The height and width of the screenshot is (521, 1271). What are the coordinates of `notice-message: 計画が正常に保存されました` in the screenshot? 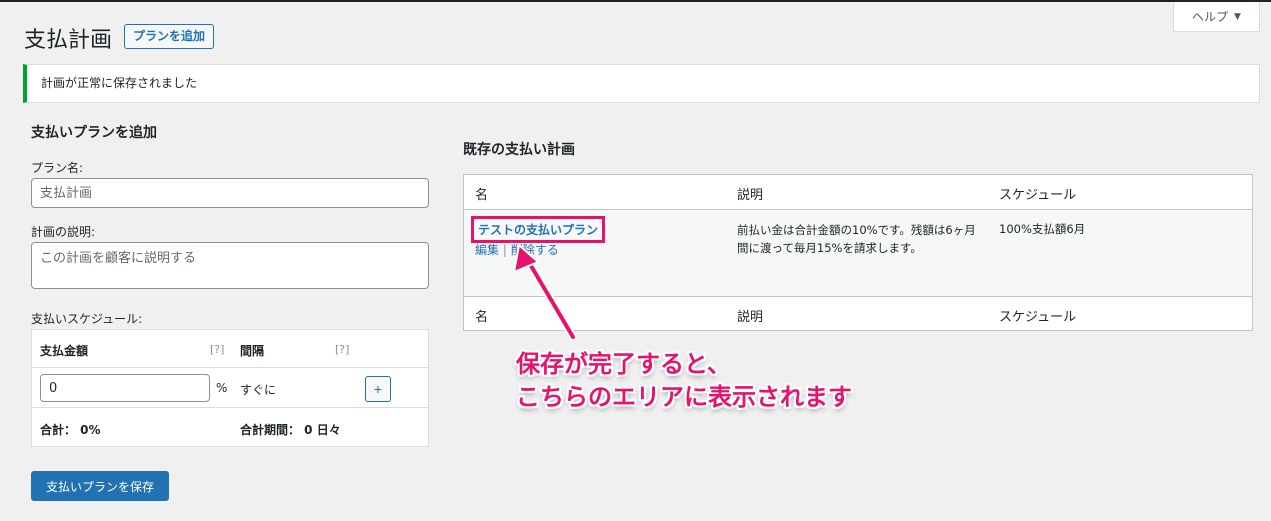 It's located at (119, 83).